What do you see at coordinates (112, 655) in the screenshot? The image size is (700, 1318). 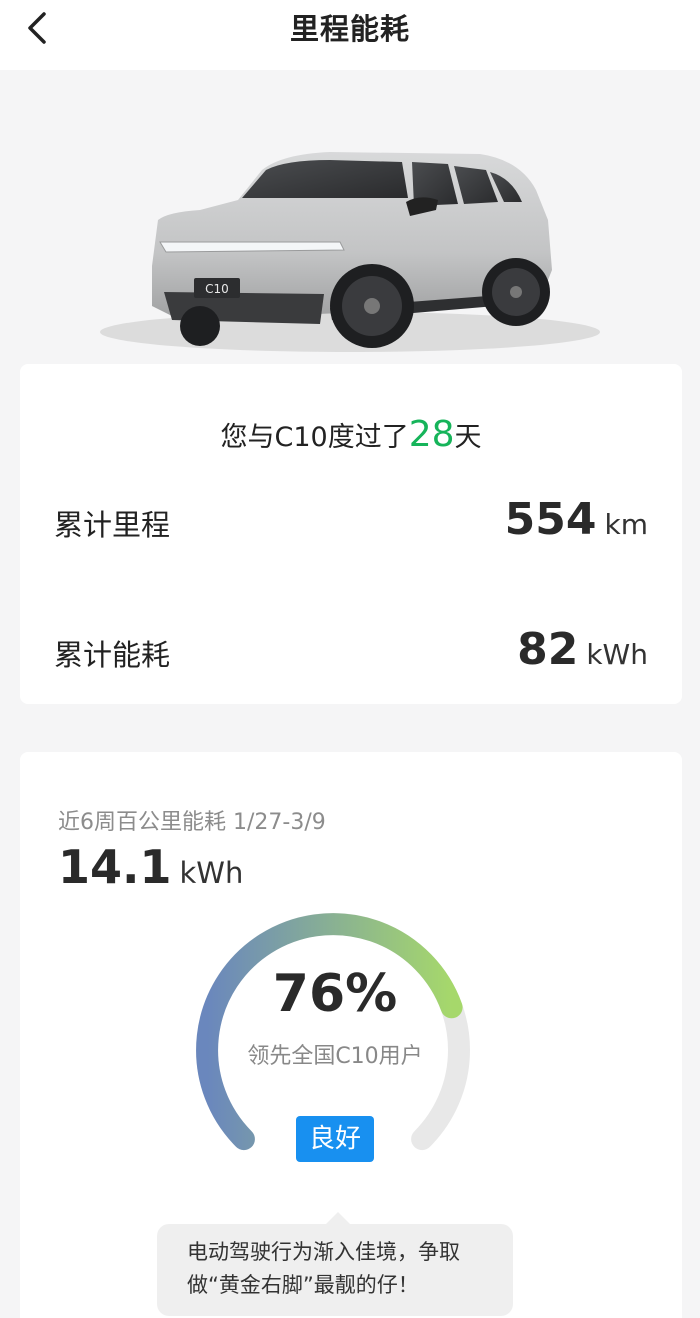 I see `energy-label: 累计能耗` at bounding box center [112, 655].